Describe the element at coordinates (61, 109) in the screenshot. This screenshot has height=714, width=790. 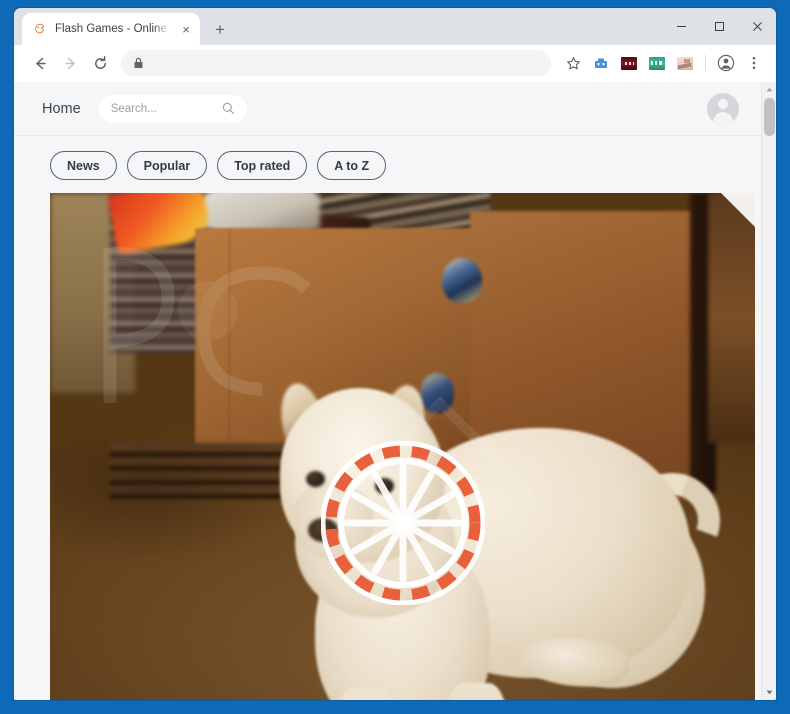
I see `nav-link-home: Home` at that location.